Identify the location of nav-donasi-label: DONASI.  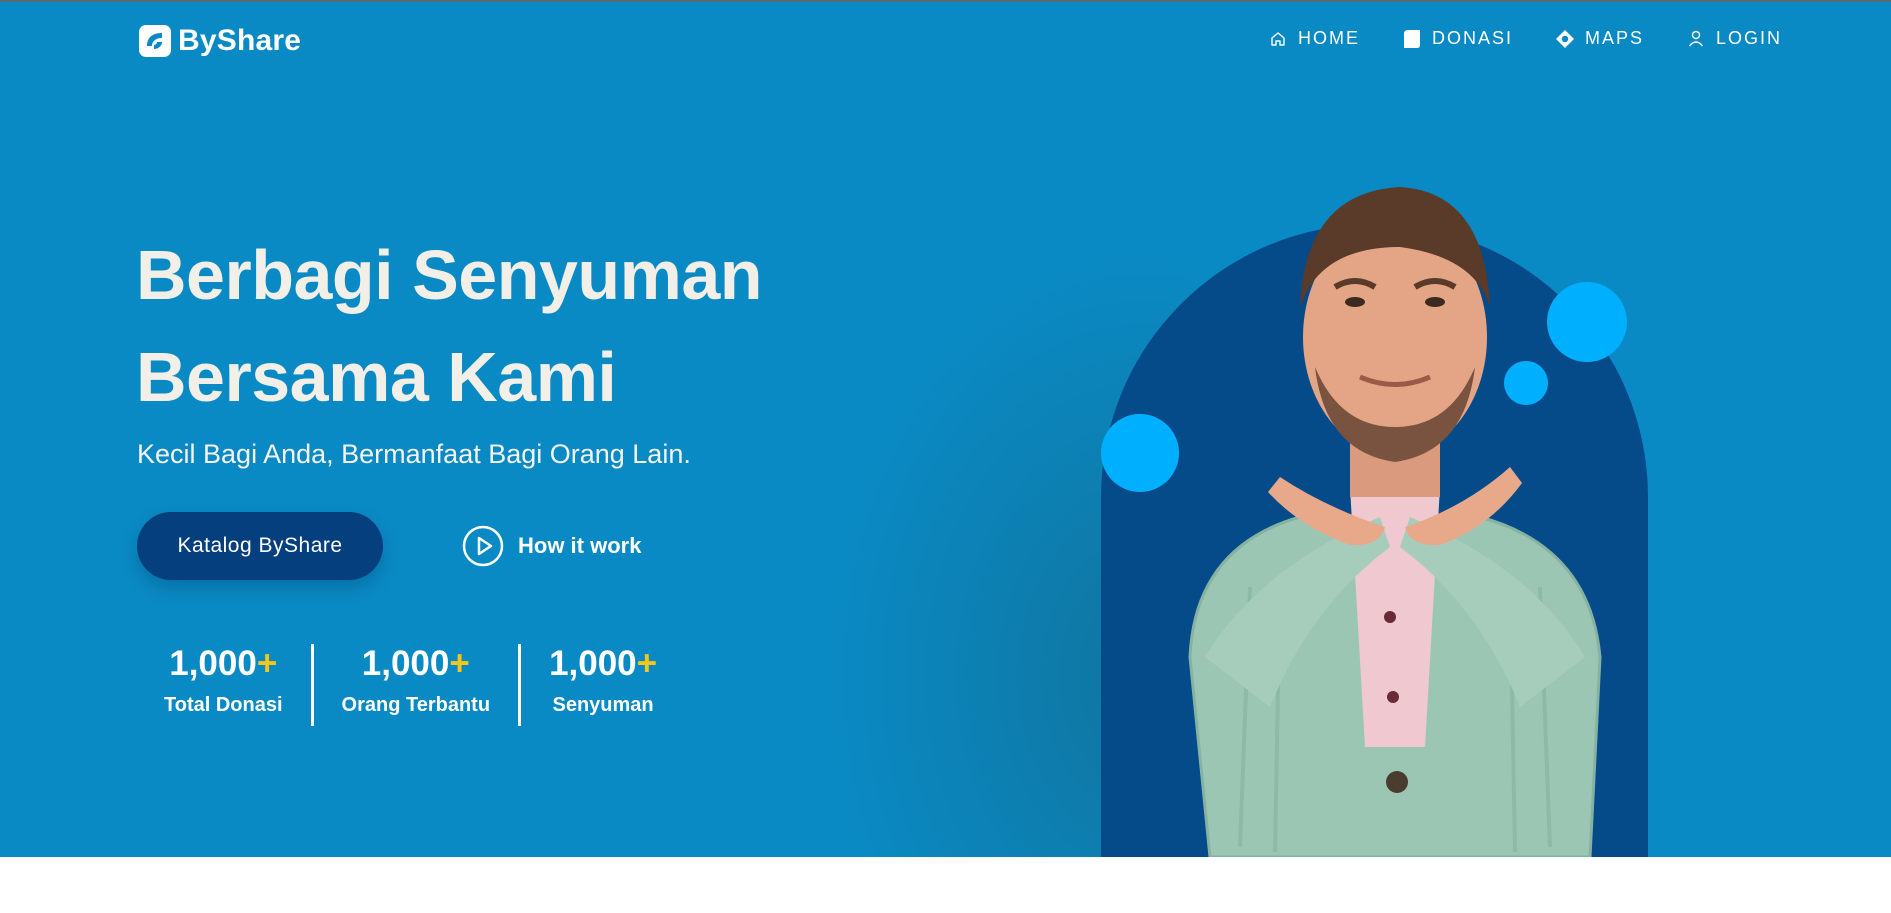
(1473, 38).